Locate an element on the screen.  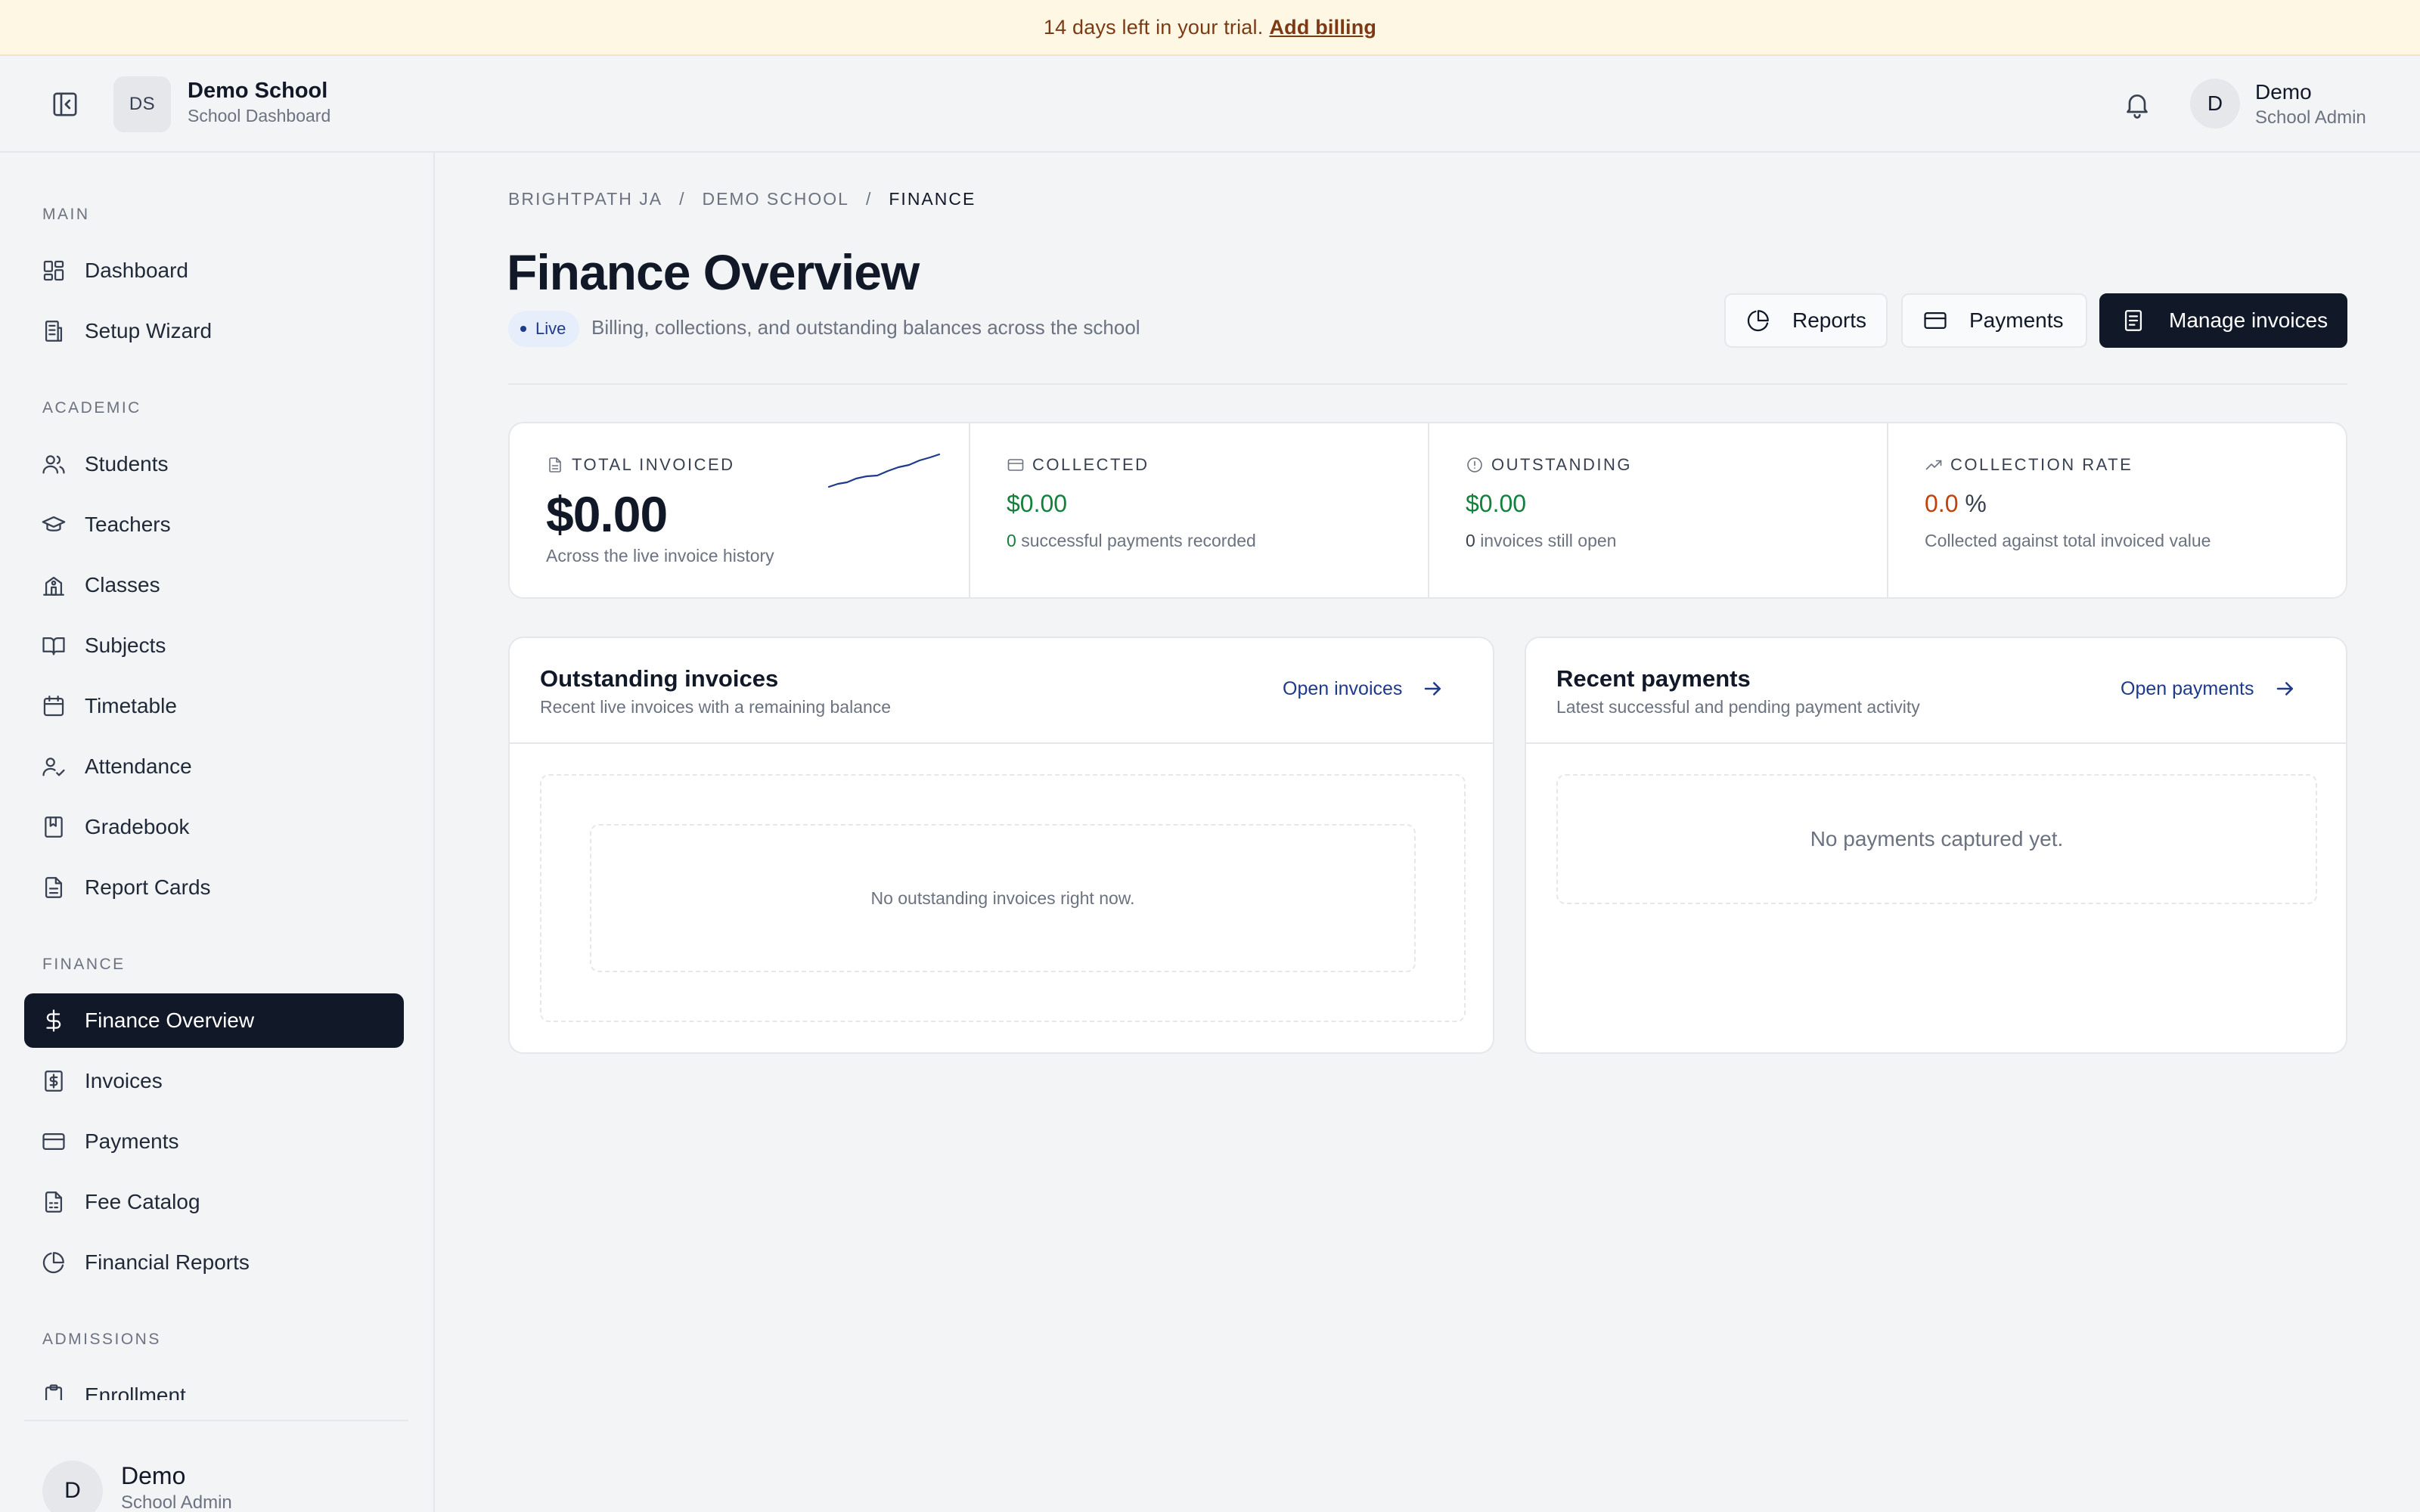
receipt-icon is located at coordinates (54, 1081).